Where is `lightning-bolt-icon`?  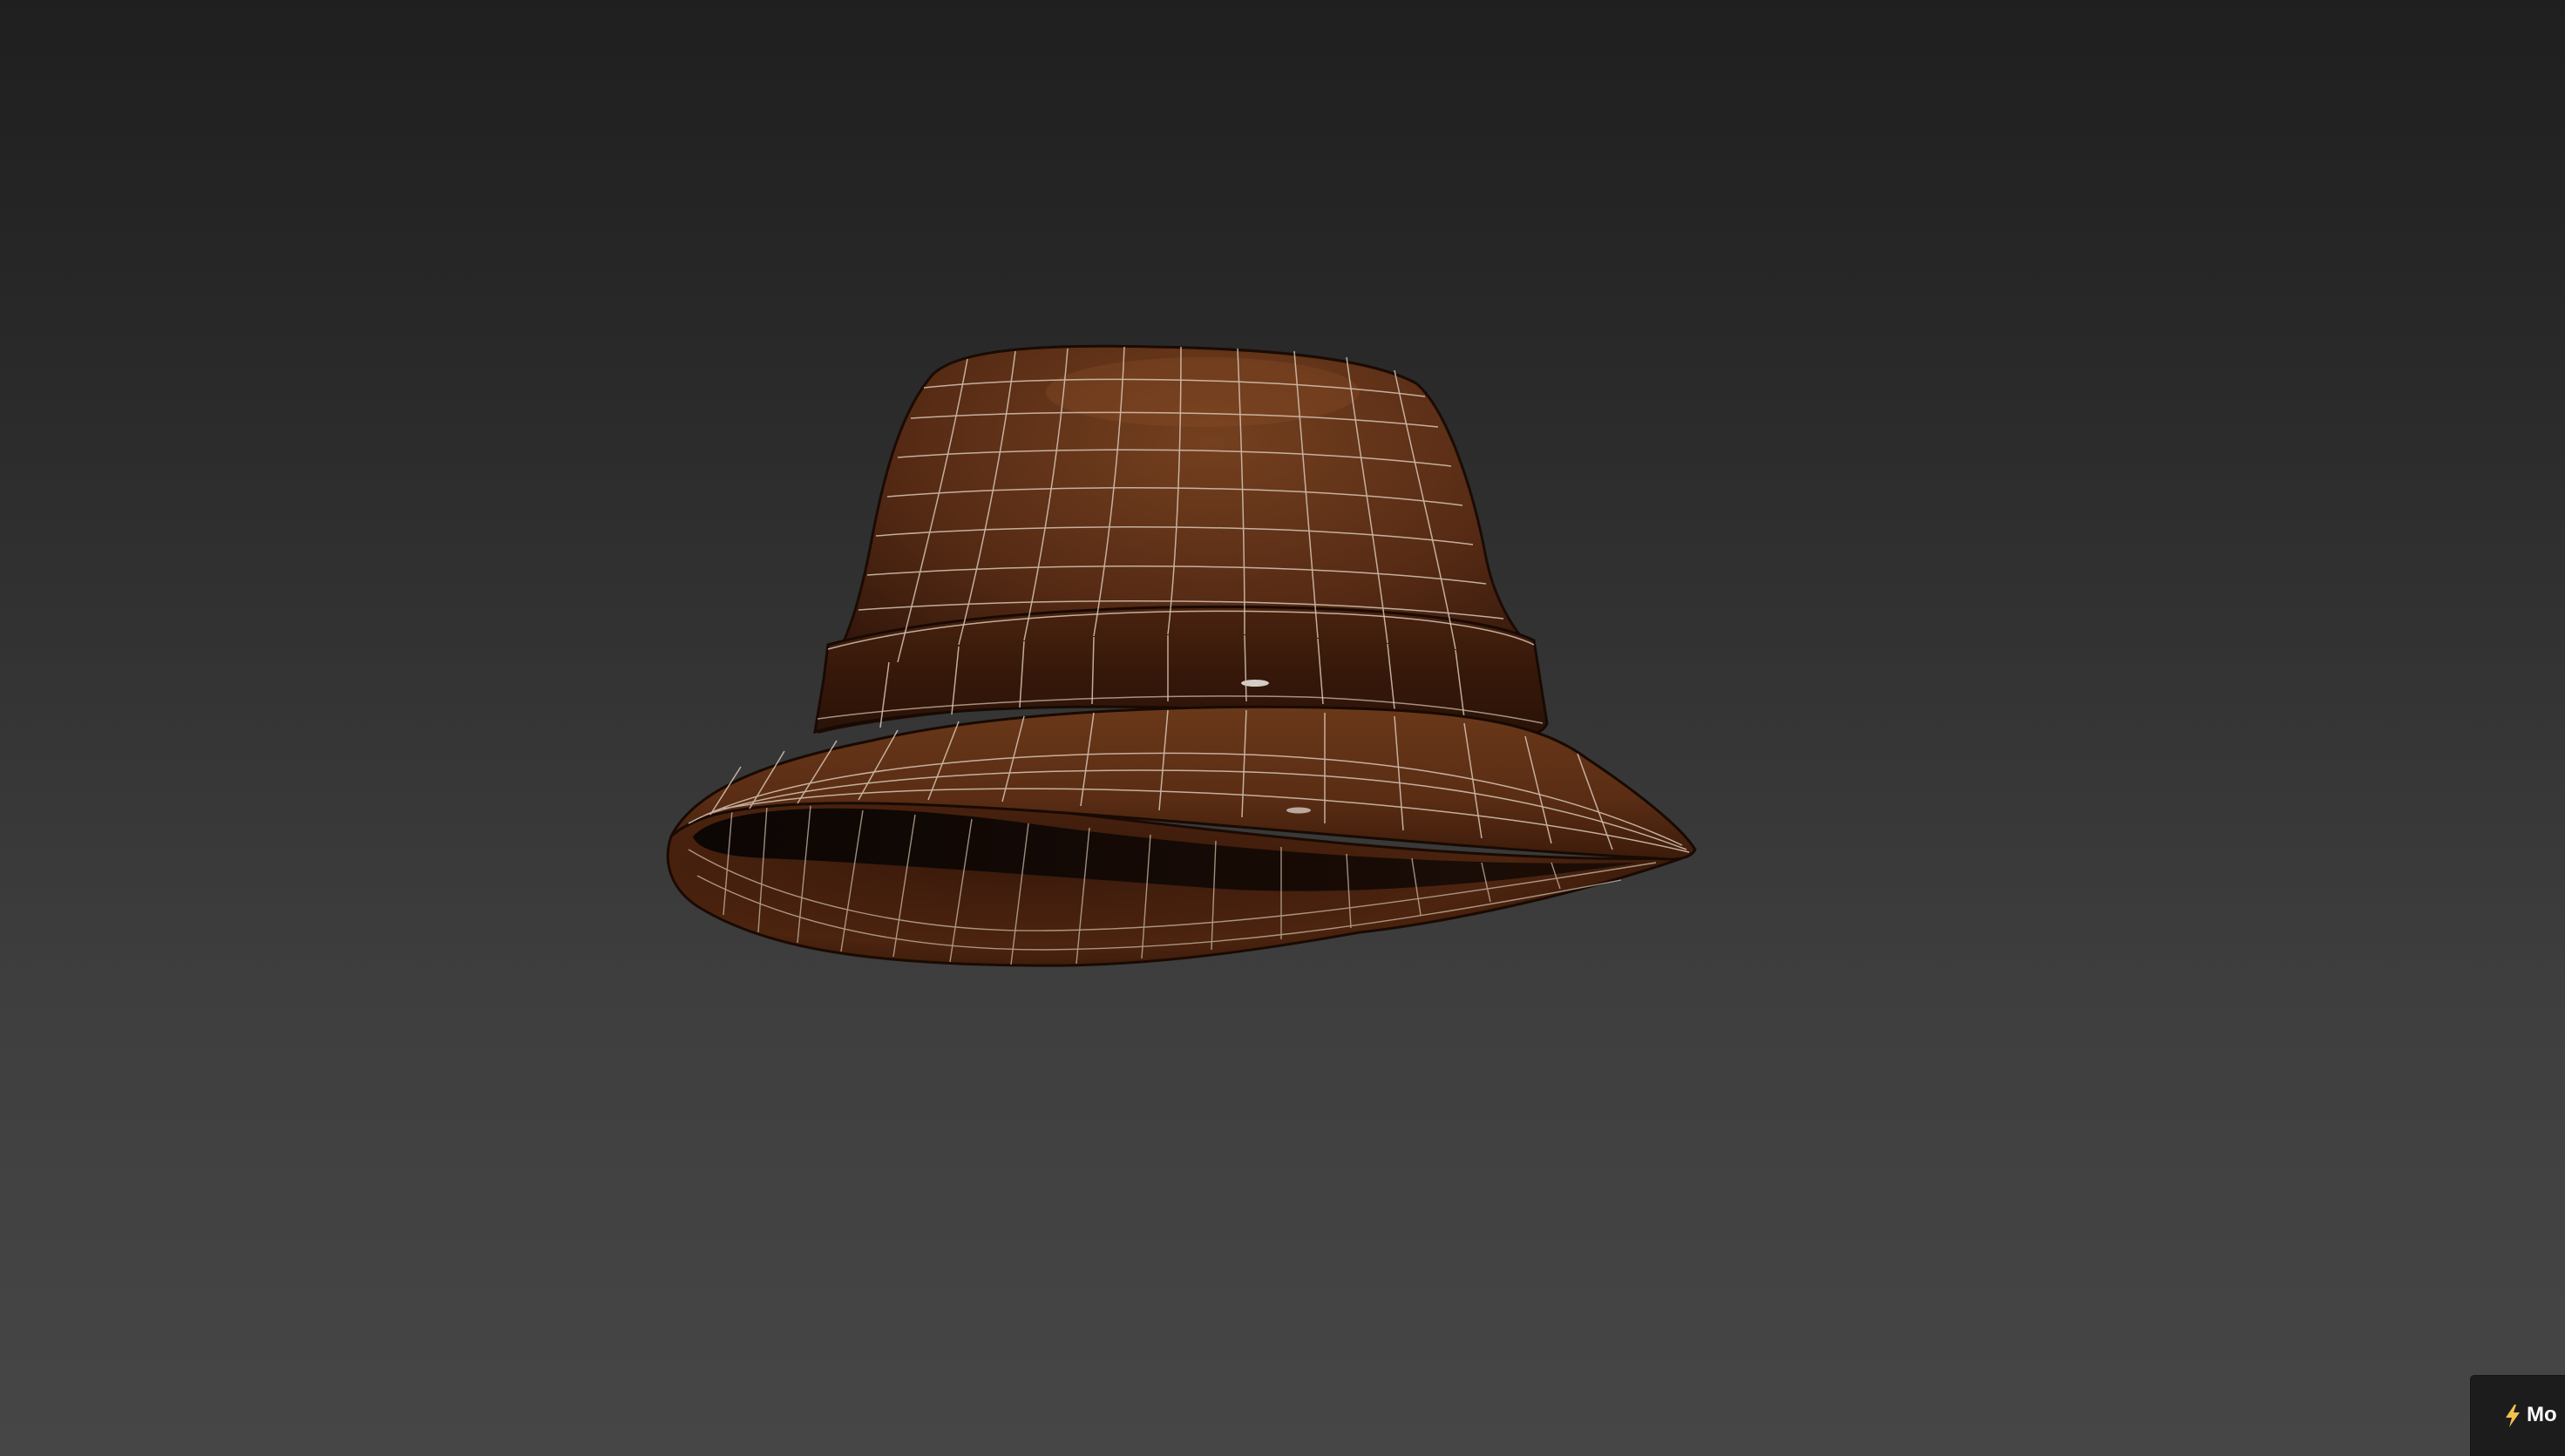 lightning-bolt-icon is located at coordinates (2513, 1416).